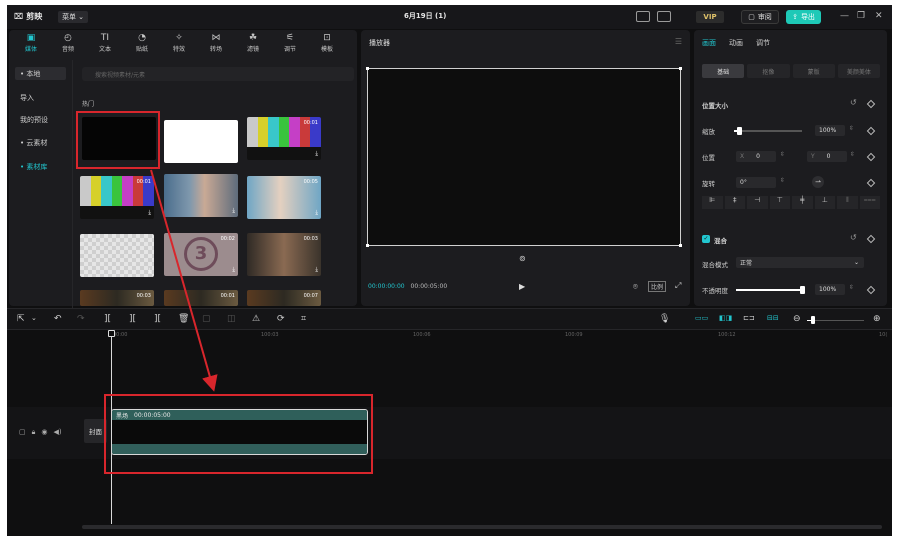 The image size is (899, 543). I want to click on position-y-input: Y 0, so click(827, 156).